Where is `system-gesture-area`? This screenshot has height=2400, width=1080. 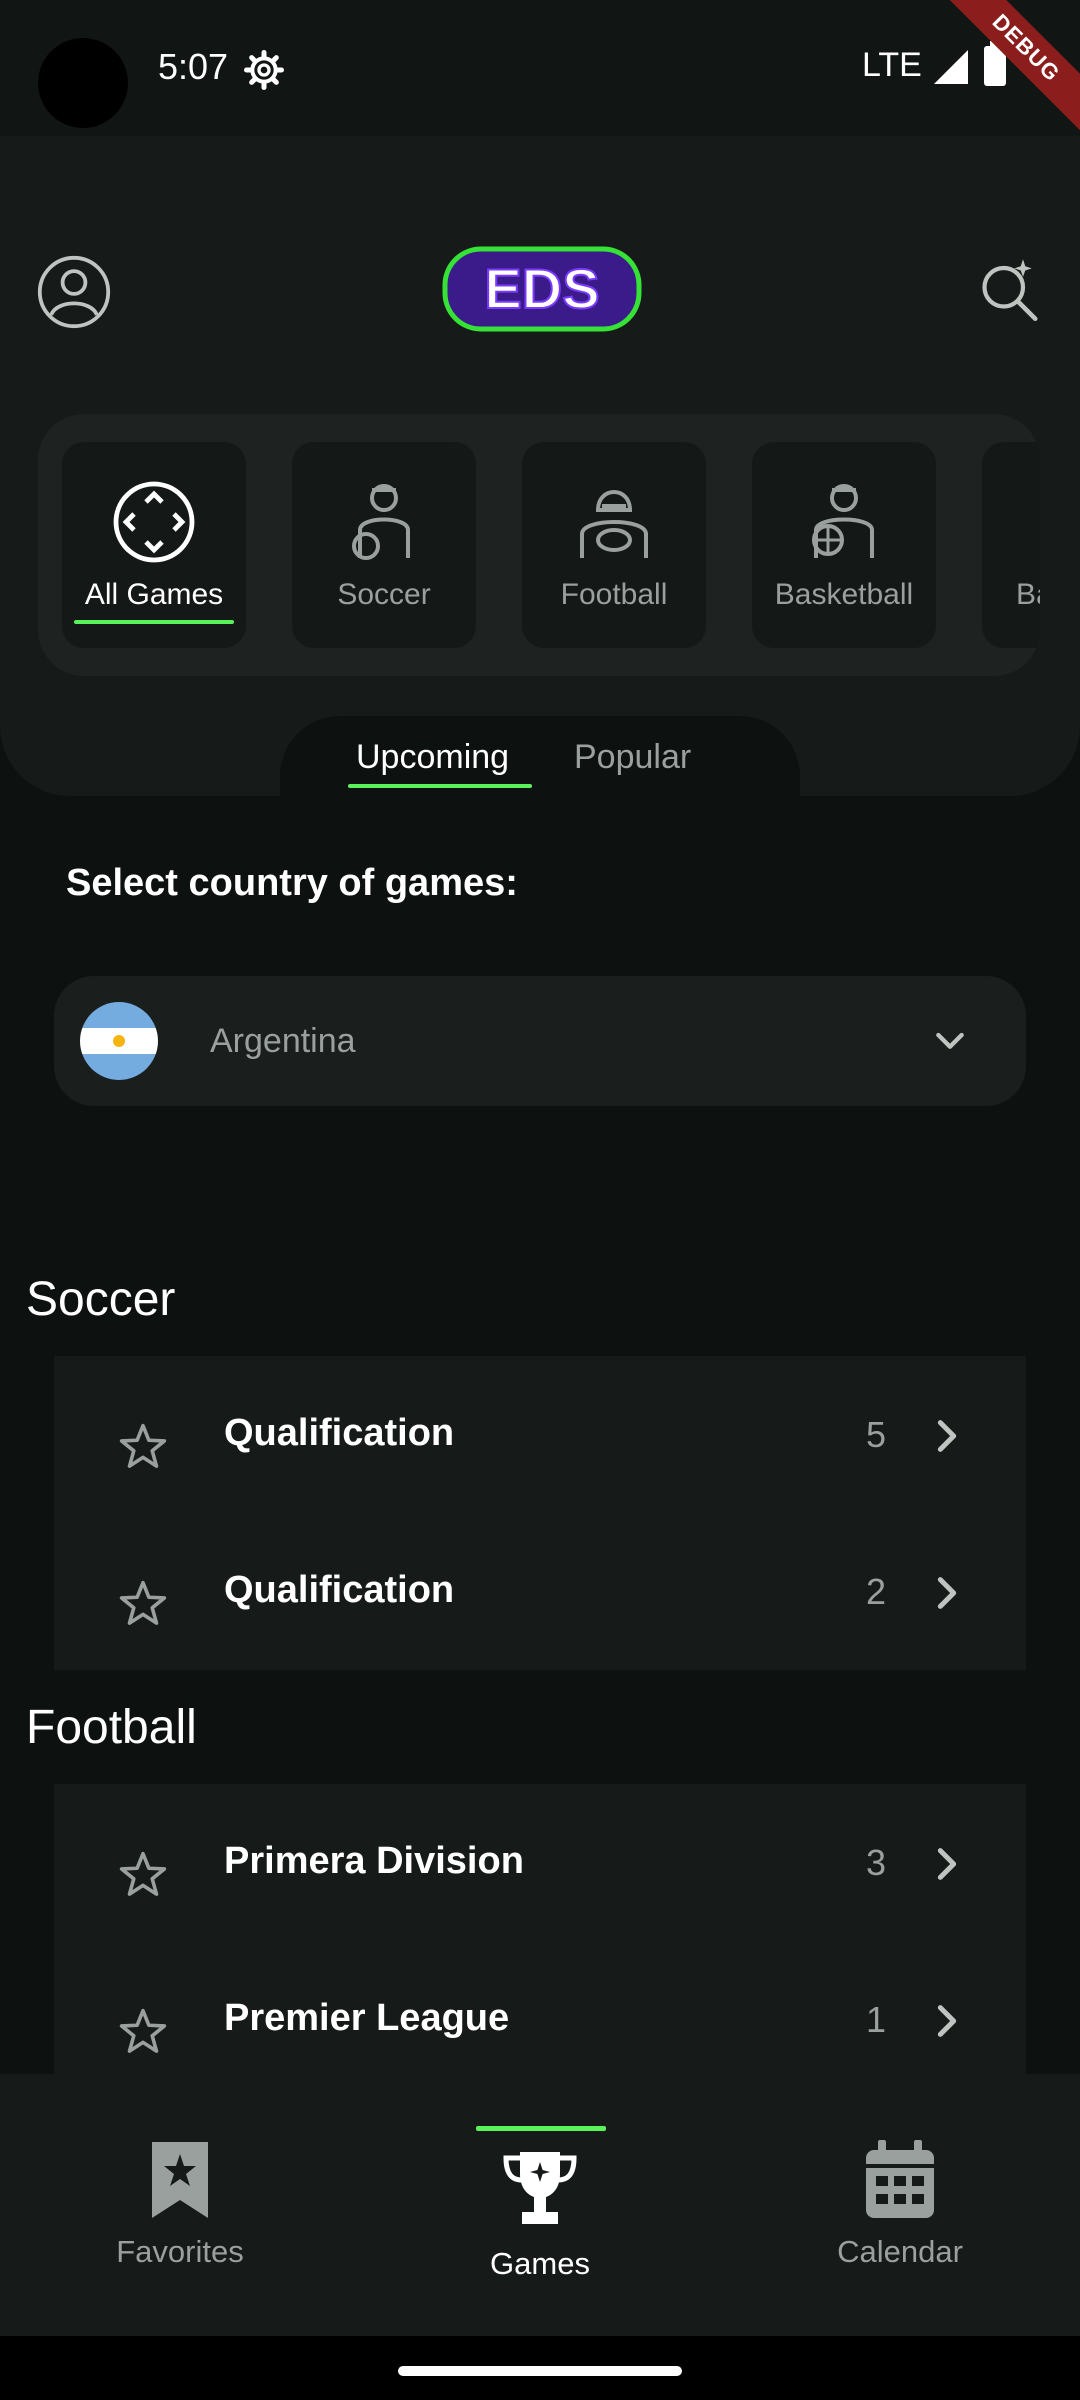 system-gesture-area is located at coordinates (540, 2368).